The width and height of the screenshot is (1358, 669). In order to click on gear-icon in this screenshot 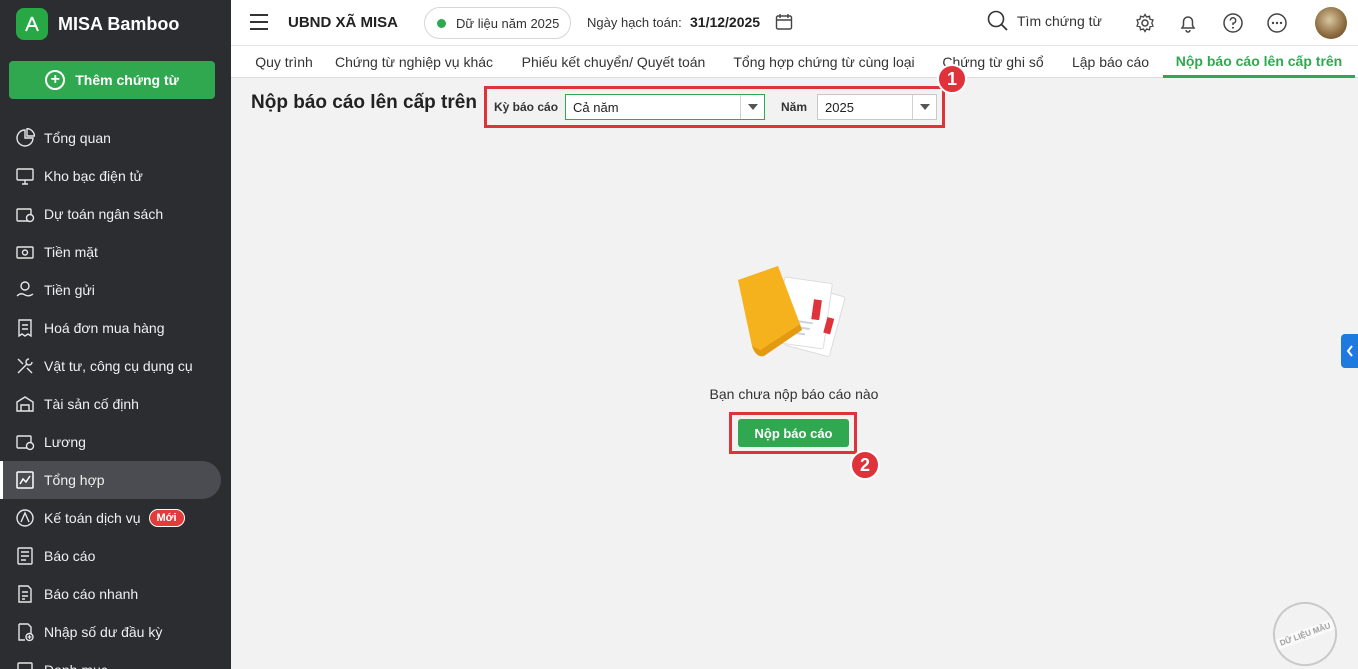, I will do `click(1145, 23)`.